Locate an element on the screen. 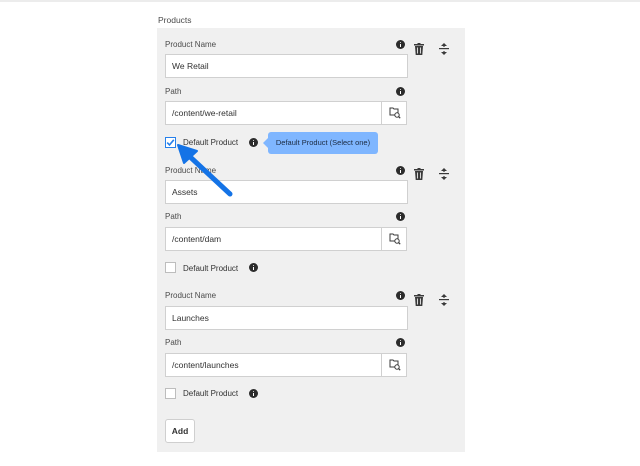 The image size is (640, 466). checkmark-icon is located at coordinates (170, 143).